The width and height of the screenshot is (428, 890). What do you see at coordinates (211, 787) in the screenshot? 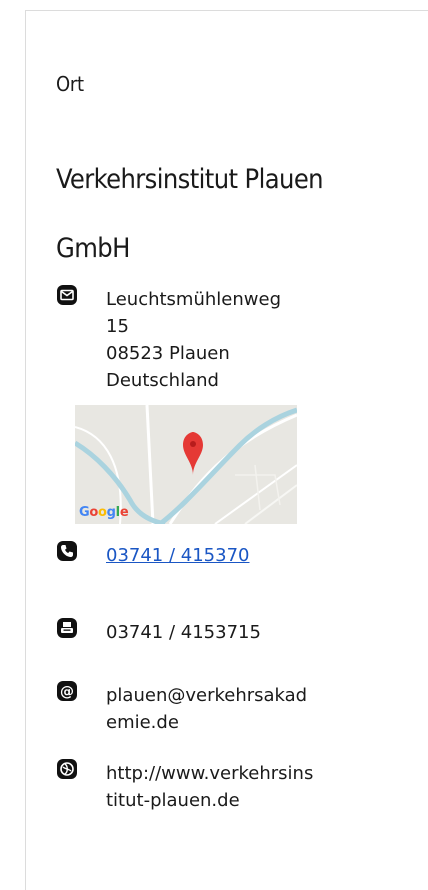
I see `website-url: http://www.verkehrsinstitut-plauen.de` at bounding box center [211, 787].